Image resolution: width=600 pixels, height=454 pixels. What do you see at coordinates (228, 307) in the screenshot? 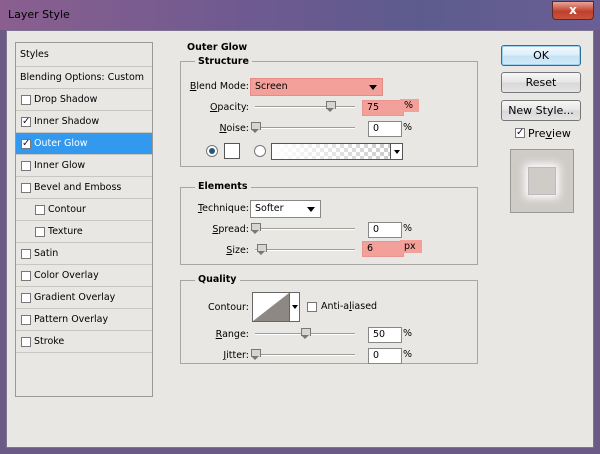
I see `contour-label: Contour:` at bounding box center [228, 307].